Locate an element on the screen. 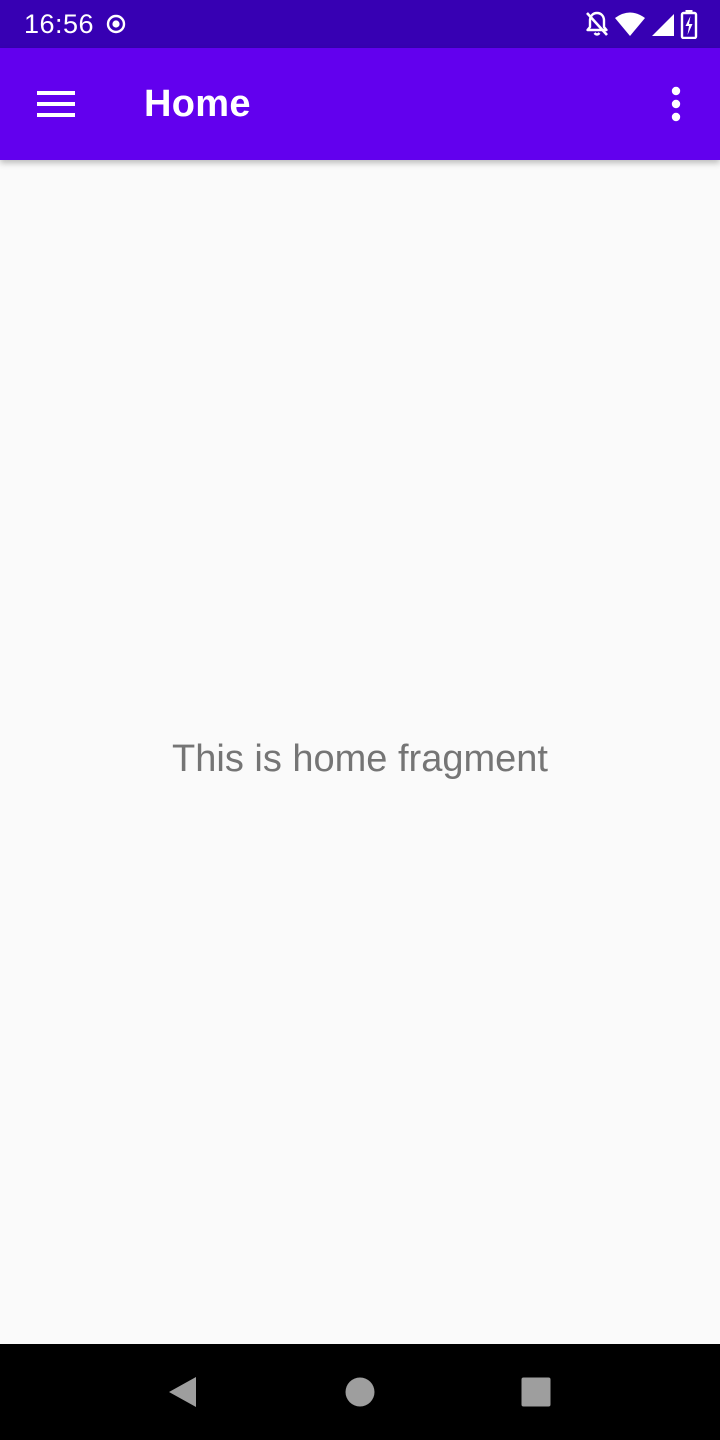 The height and width of the screenshot is (1440, 720). back-icon is located at coordinates (182, 1392).